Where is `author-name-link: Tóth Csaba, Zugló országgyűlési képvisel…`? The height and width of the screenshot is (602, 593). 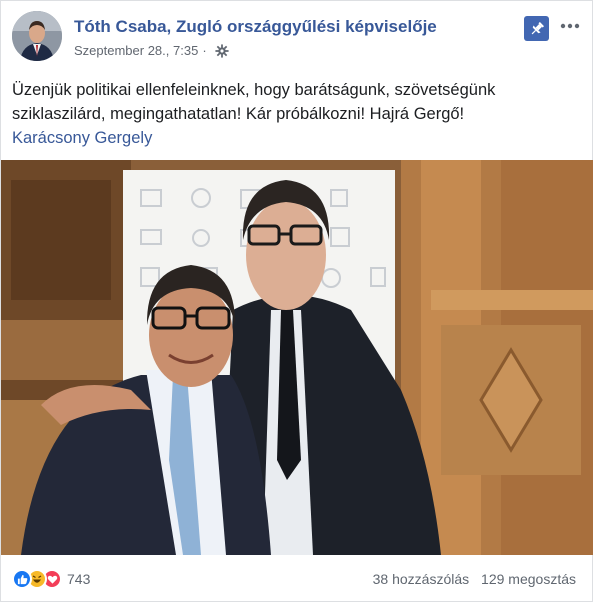
author-name-link: Tóth Csaba, Zugló országgyűlési képvisel… is located at coordinates (255, 27).